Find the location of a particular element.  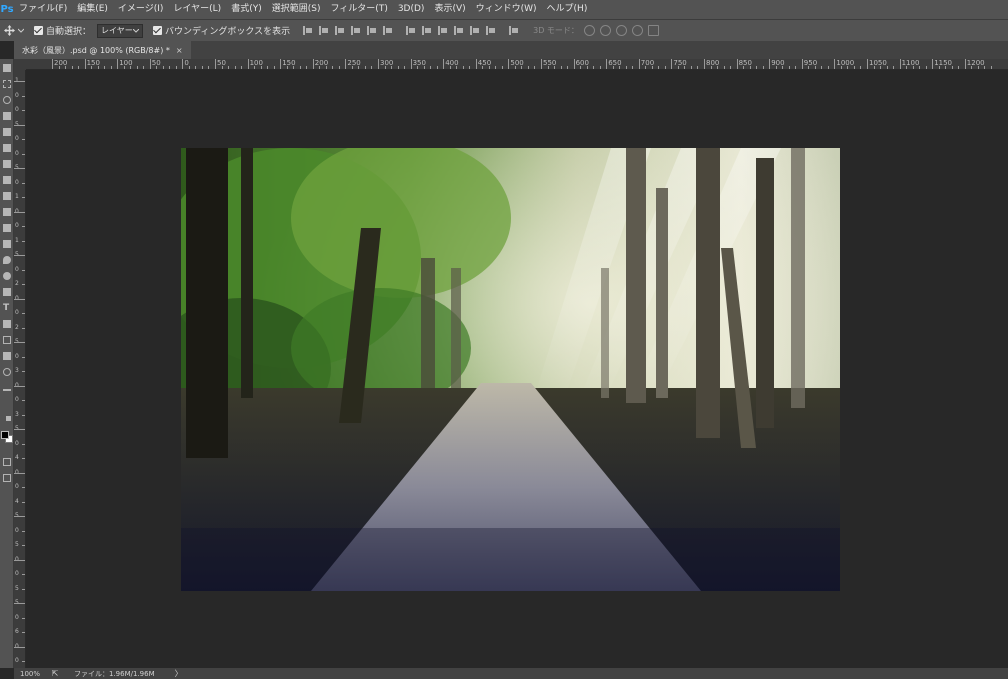

brush-icon is located at coordinates (7, 180).